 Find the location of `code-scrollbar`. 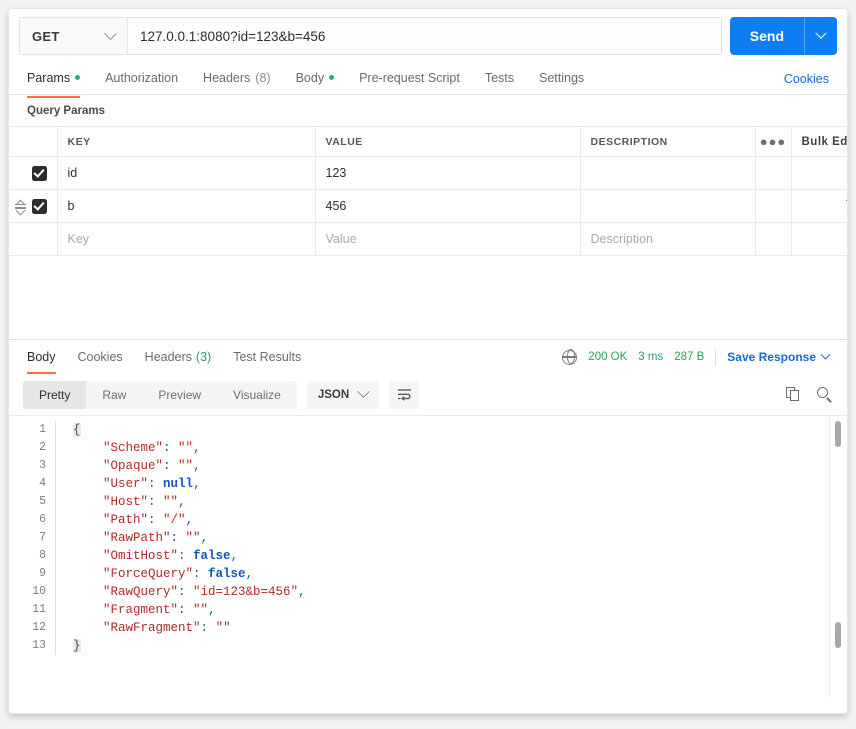

code-scrollbar is located at coordinates (838, 556).